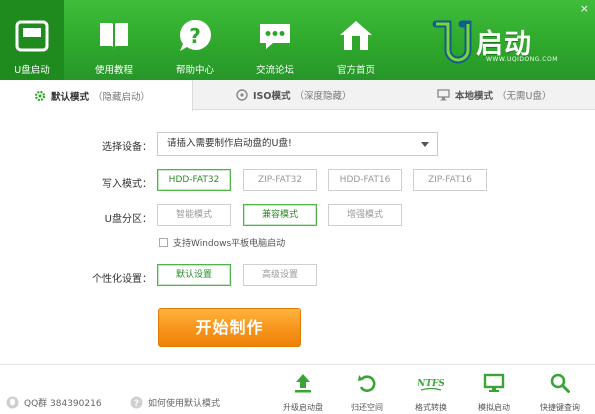 This screenshot has width=595, height=414. I want to click on personalize-default: 默认设置, so click(194, 275).